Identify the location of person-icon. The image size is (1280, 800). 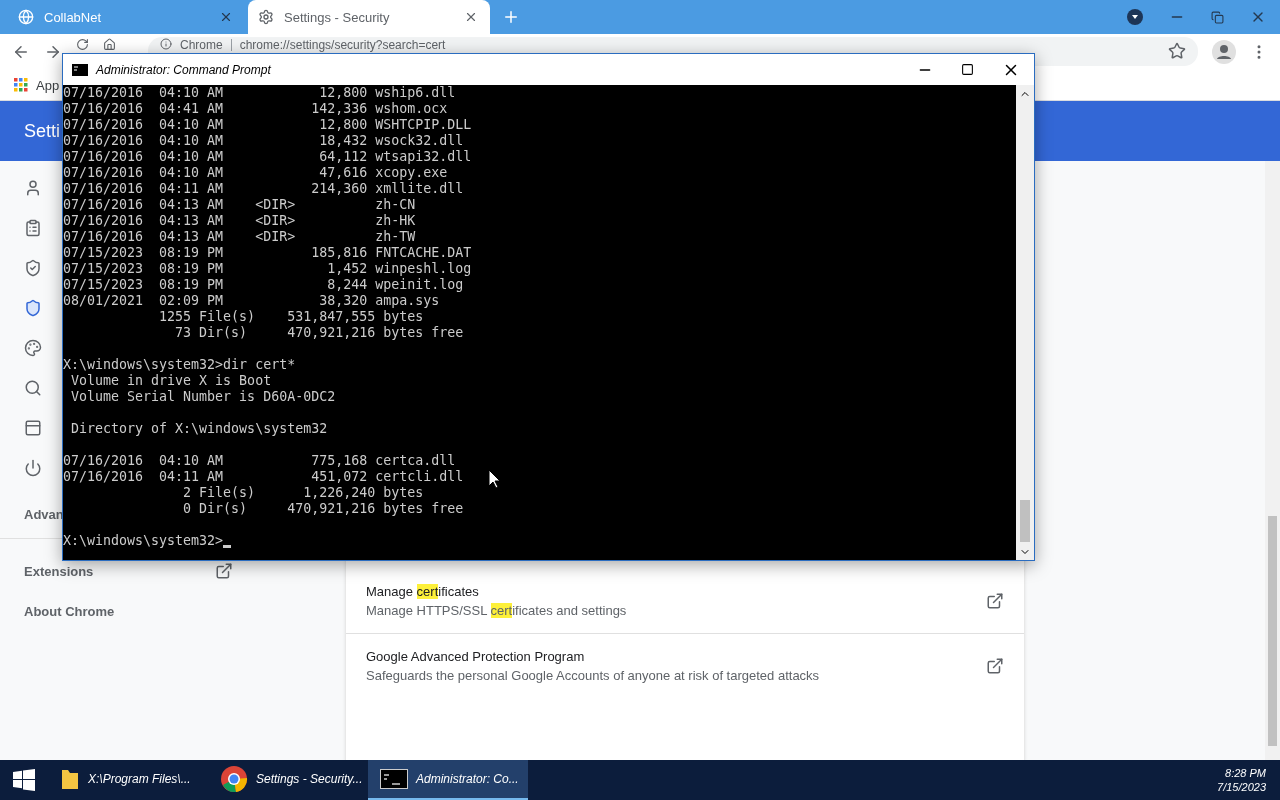
(33, 188).